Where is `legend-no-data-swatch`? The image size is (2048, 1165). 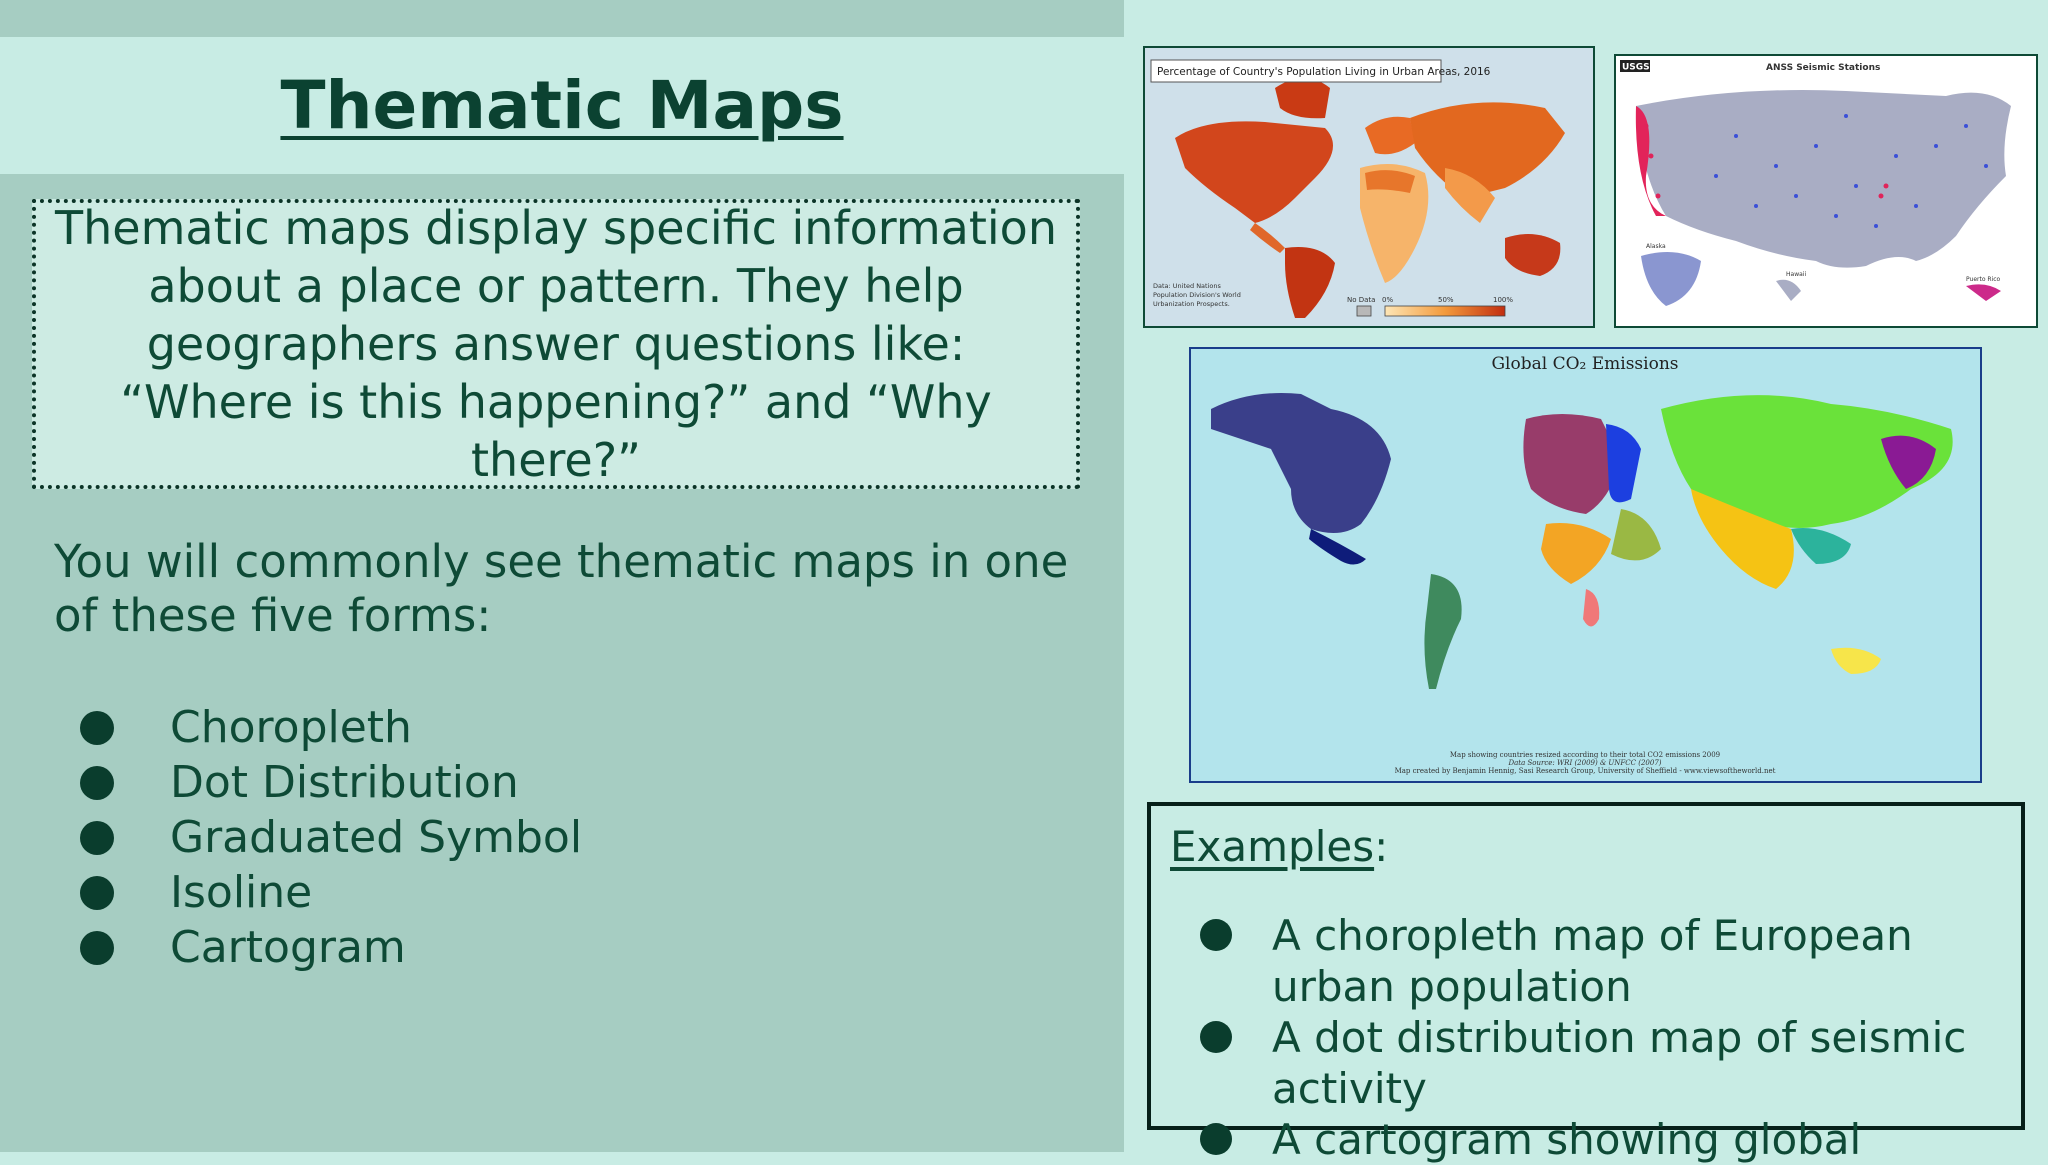 legend-no-data-swatch is located at coordinates (1364, 311).